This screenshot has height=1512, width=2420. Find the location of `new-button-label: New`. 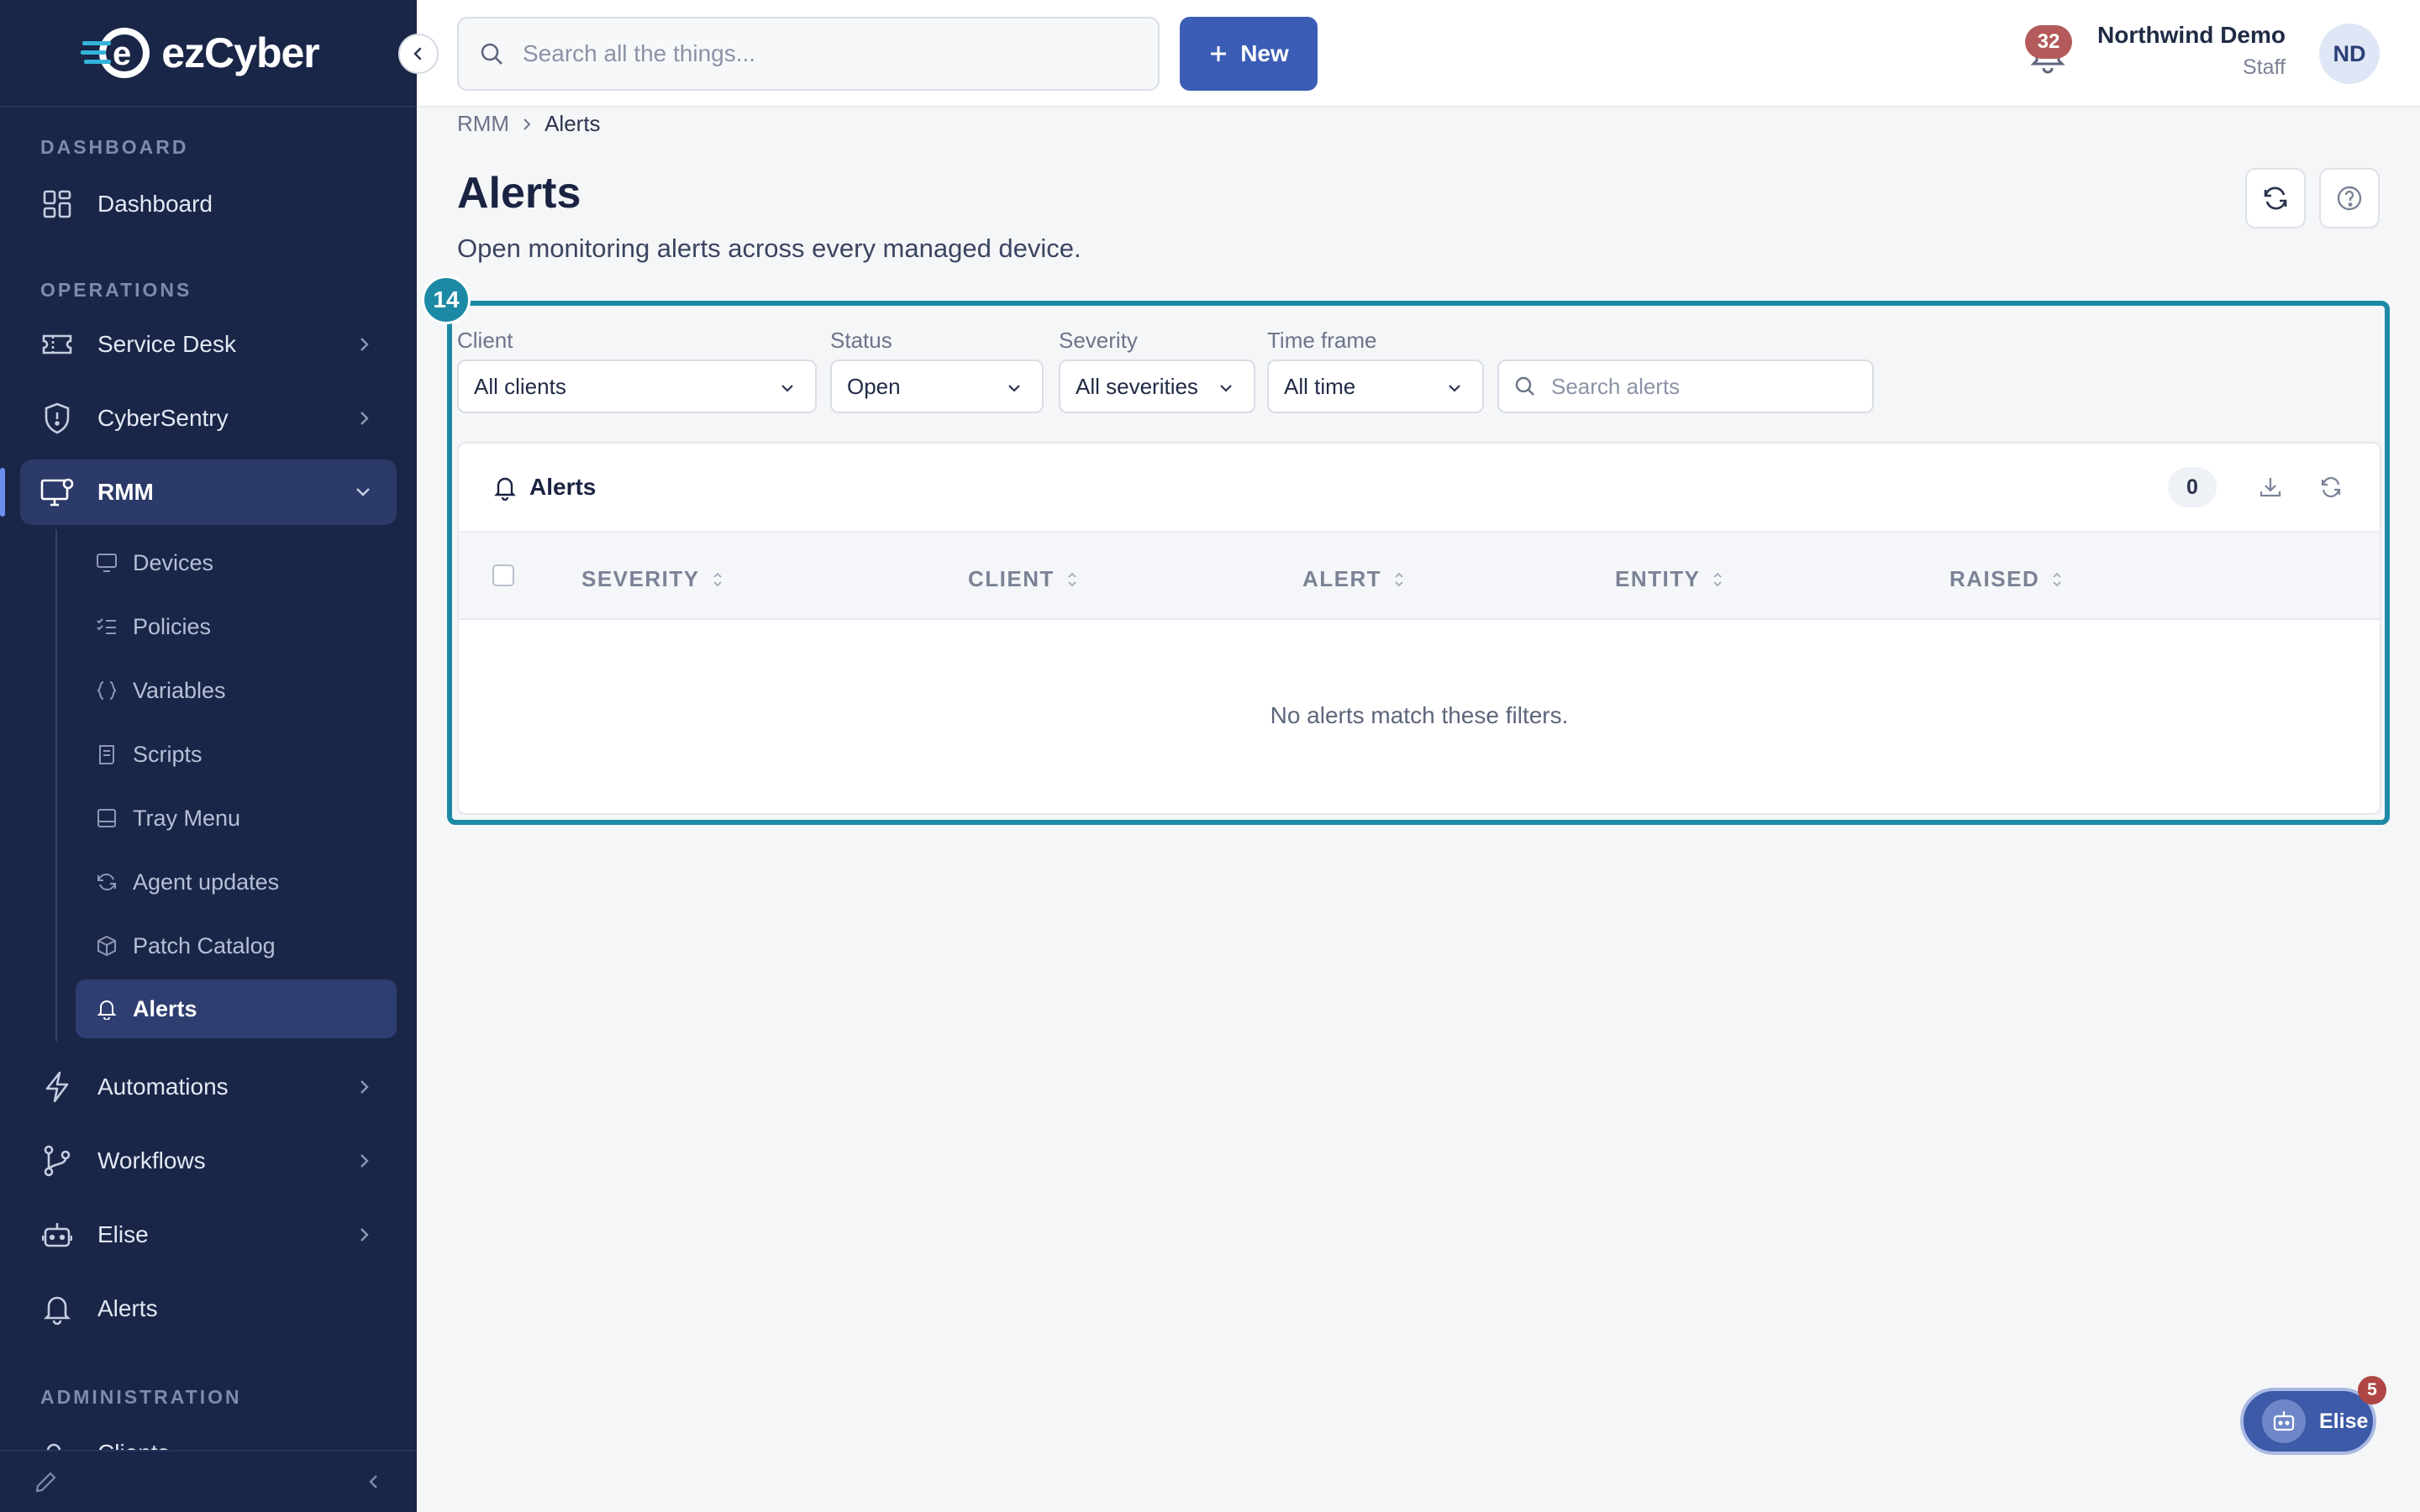

new-button-label: New is located at coordinates (1264, 53).